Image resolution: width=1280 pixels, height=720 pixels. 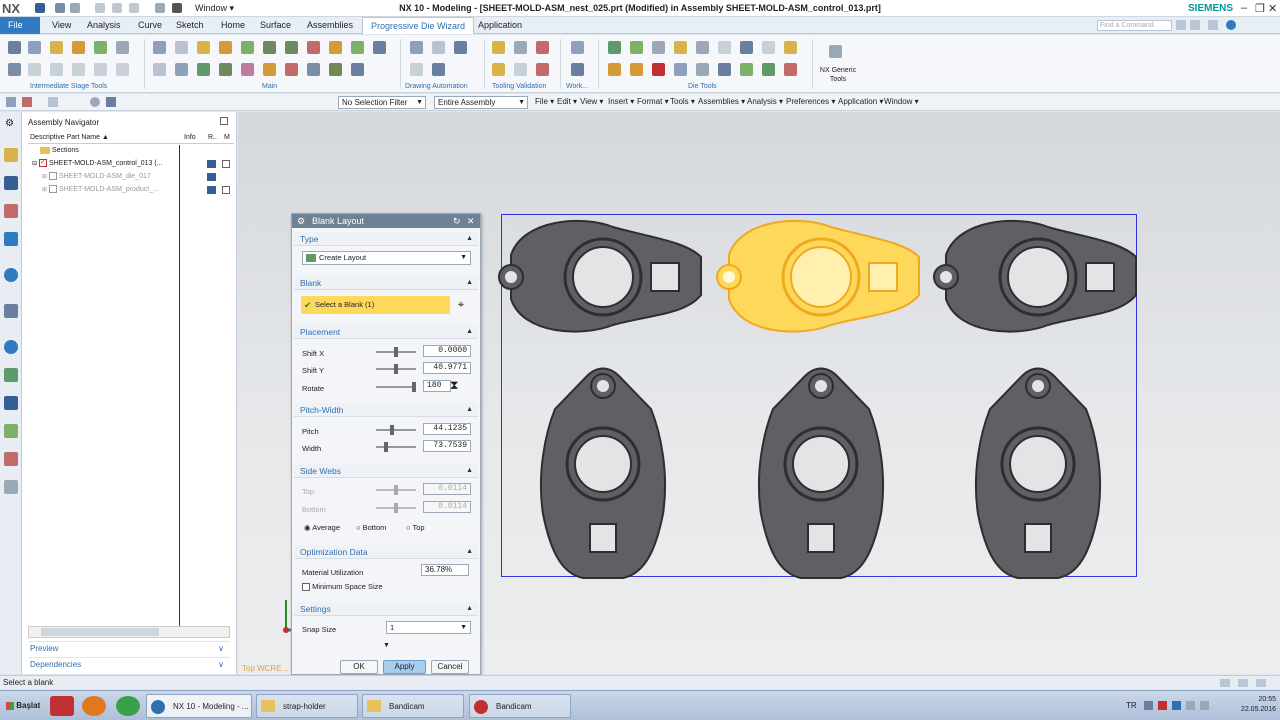 I want to click on die-tool-5-icon, so click(x=702, y=47).